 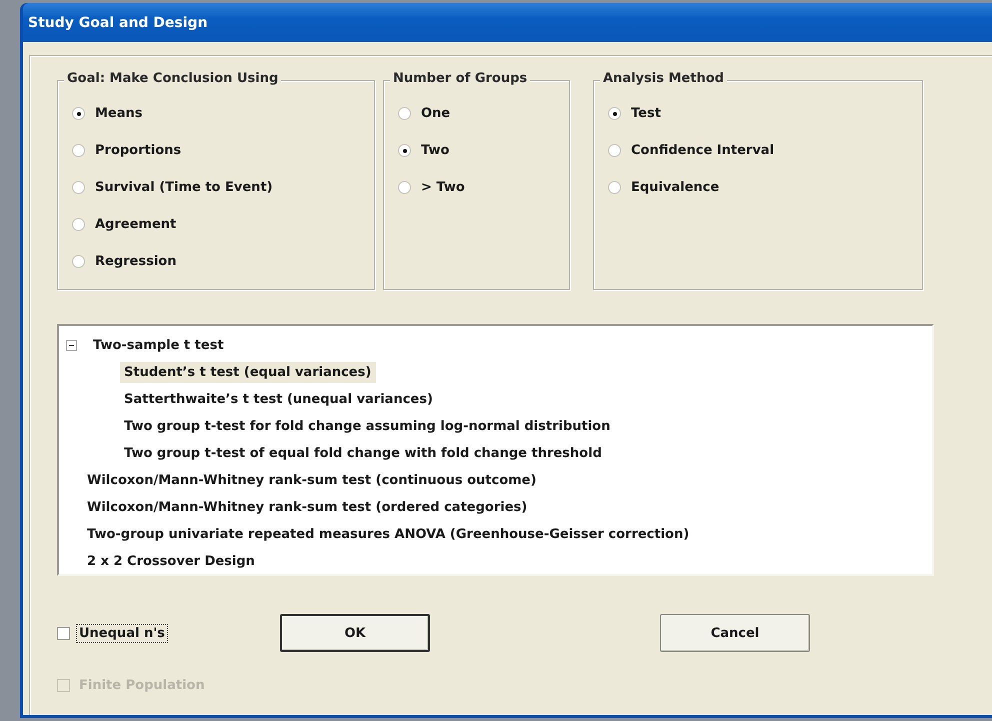 What do you see at coordinates (279, 399) in the screenshot?
I see `tree-item: Satterthwaite’s t test (unequal variances)` at bounding box center [279, 399].